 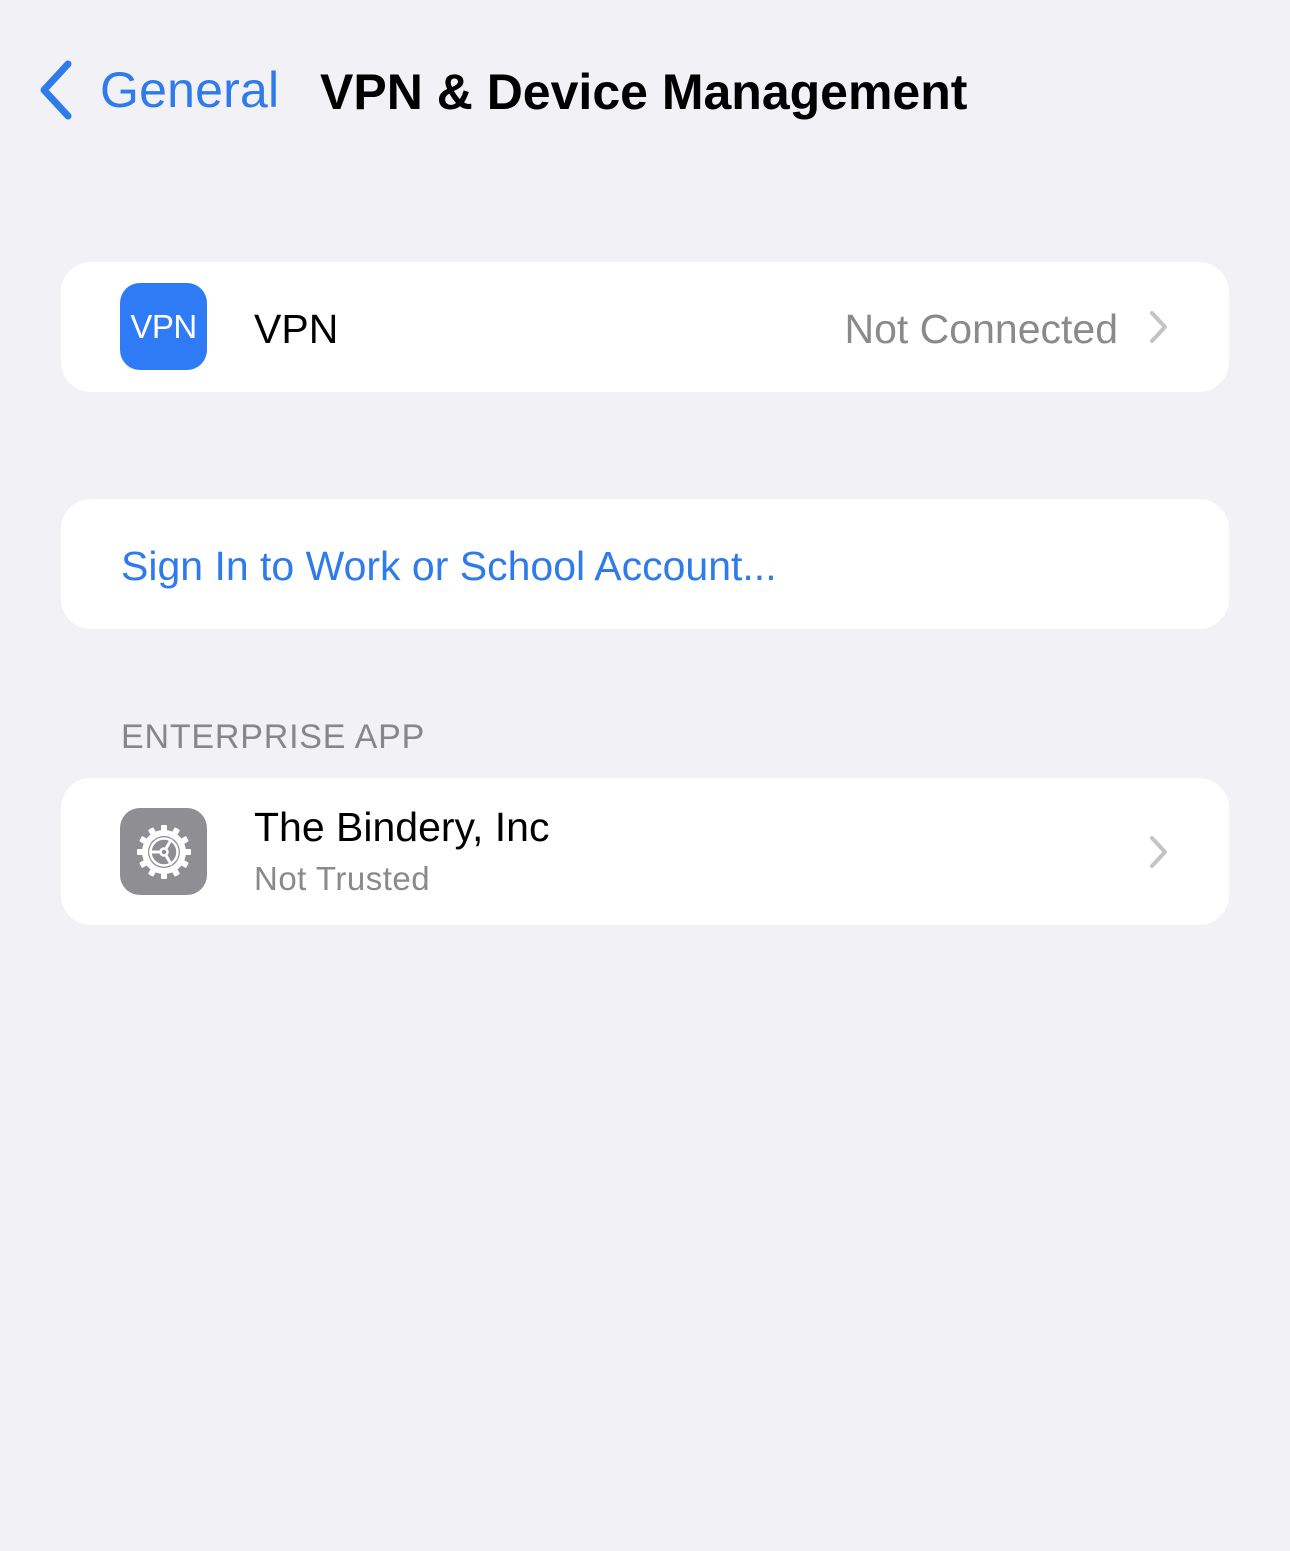 I want to click on vpn-status: Not Connected, so click(x=981, y=329).